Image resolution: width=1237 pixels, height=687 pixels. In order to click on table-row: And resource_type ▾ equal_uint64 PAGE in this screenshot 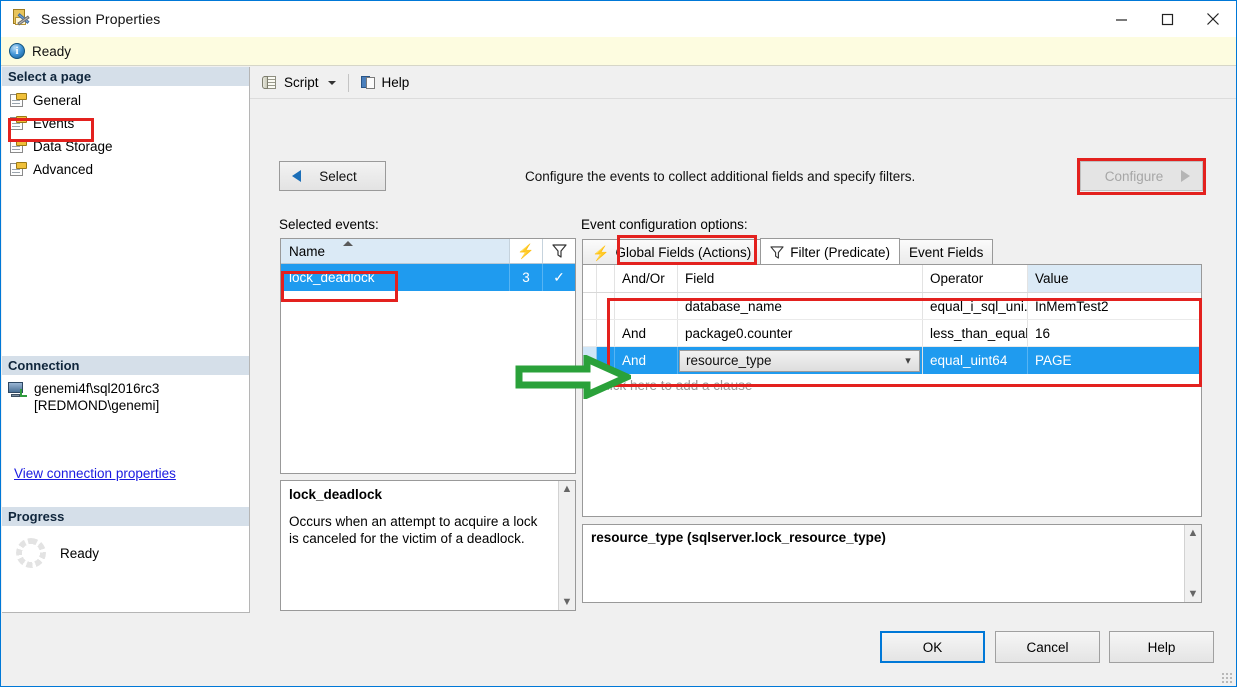, I will do `click(892, 360)`.